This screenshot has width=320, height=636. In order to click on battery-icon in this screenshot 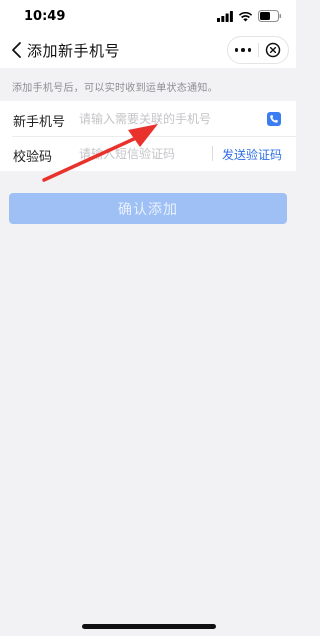, I will do `click(270, 16)`.